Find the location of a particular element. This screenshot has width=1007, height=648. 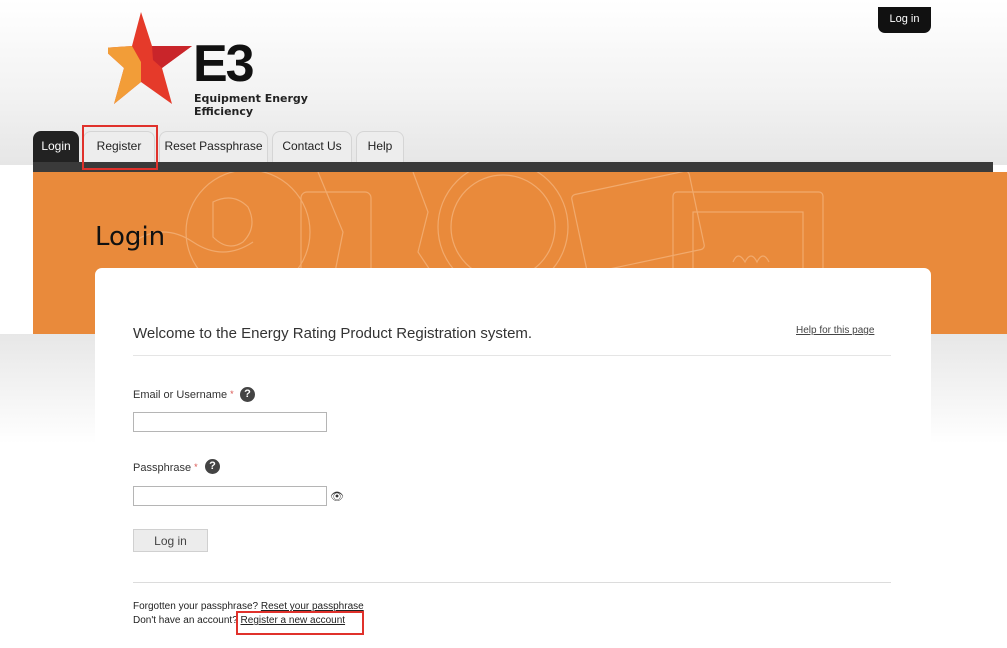

logo-subtitle: Equipment Energy Efficiency is located at coordinates (251, 105).